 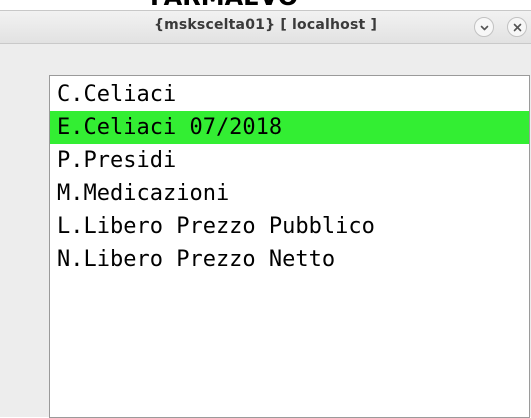 I want to click on close-icon, so click(x=517, y=27).